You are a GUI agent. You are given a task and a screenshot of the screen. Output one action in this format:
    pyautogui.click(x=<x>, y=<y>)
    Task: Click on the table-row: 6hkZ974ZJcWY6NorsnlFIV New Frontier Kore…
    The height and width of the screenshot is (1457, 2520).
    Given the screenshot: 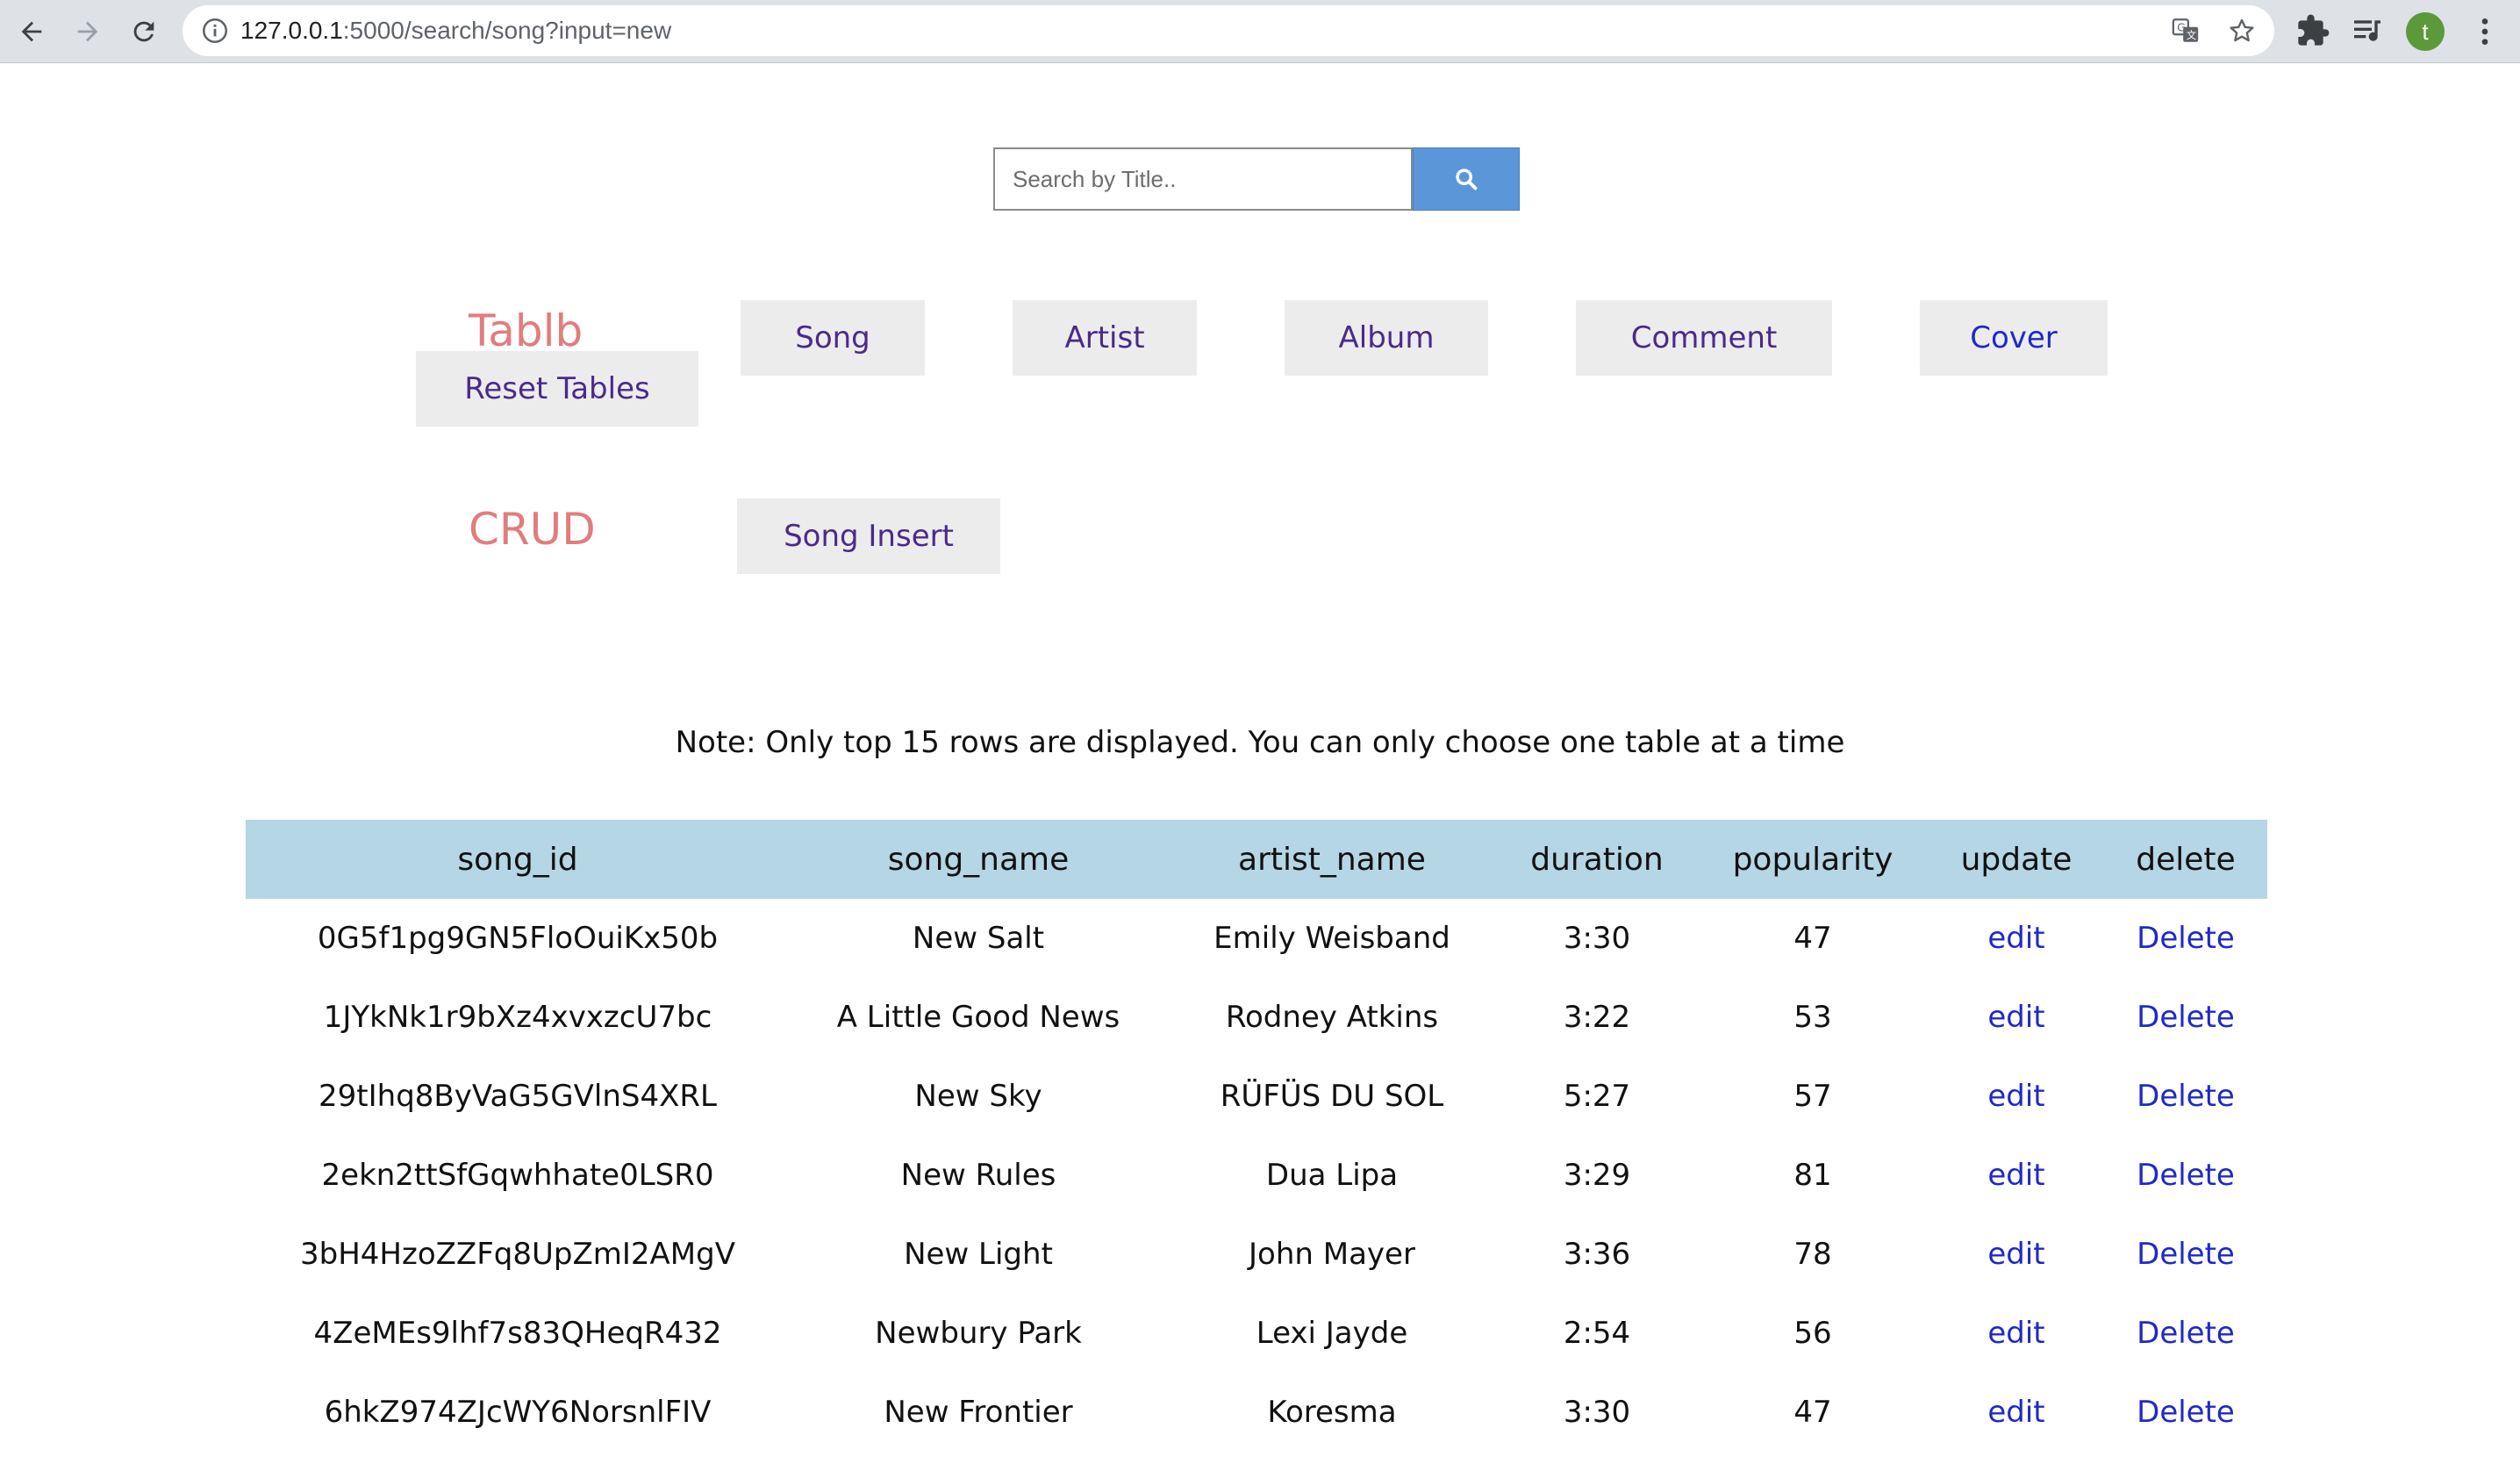 What is the action you would take?
    pyautogui.click(x=1256, y=1412)
    